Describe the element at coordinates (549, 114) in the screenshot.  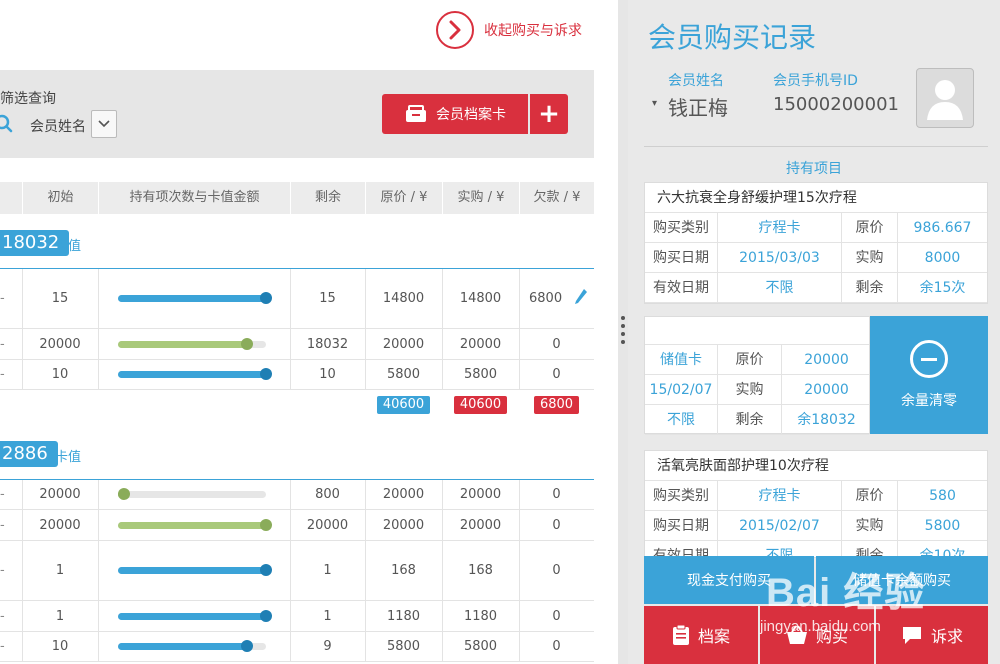
I see `add-button: +` at that location.